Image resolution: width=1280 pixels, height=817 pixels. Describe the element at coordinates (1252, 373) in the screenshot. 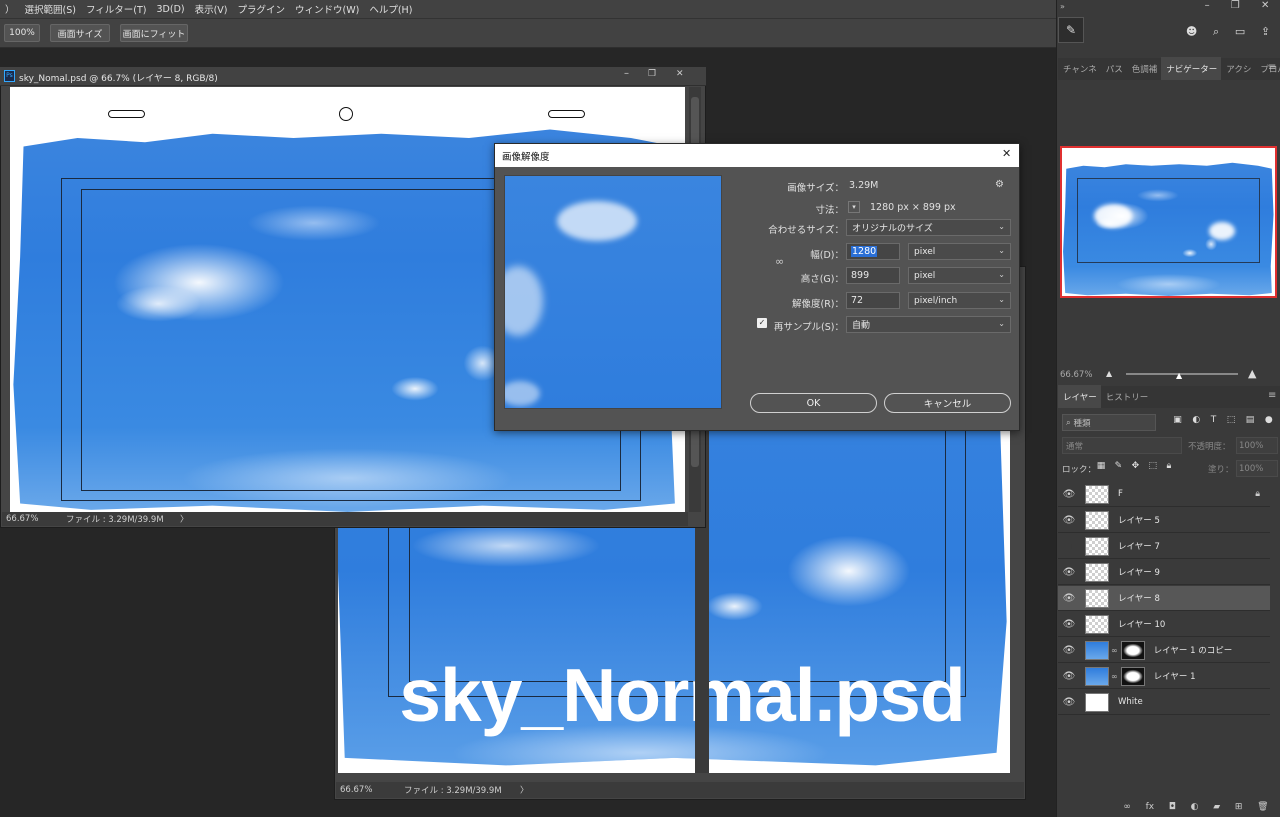

I see `zoom-in-icon: ▲` at that location.